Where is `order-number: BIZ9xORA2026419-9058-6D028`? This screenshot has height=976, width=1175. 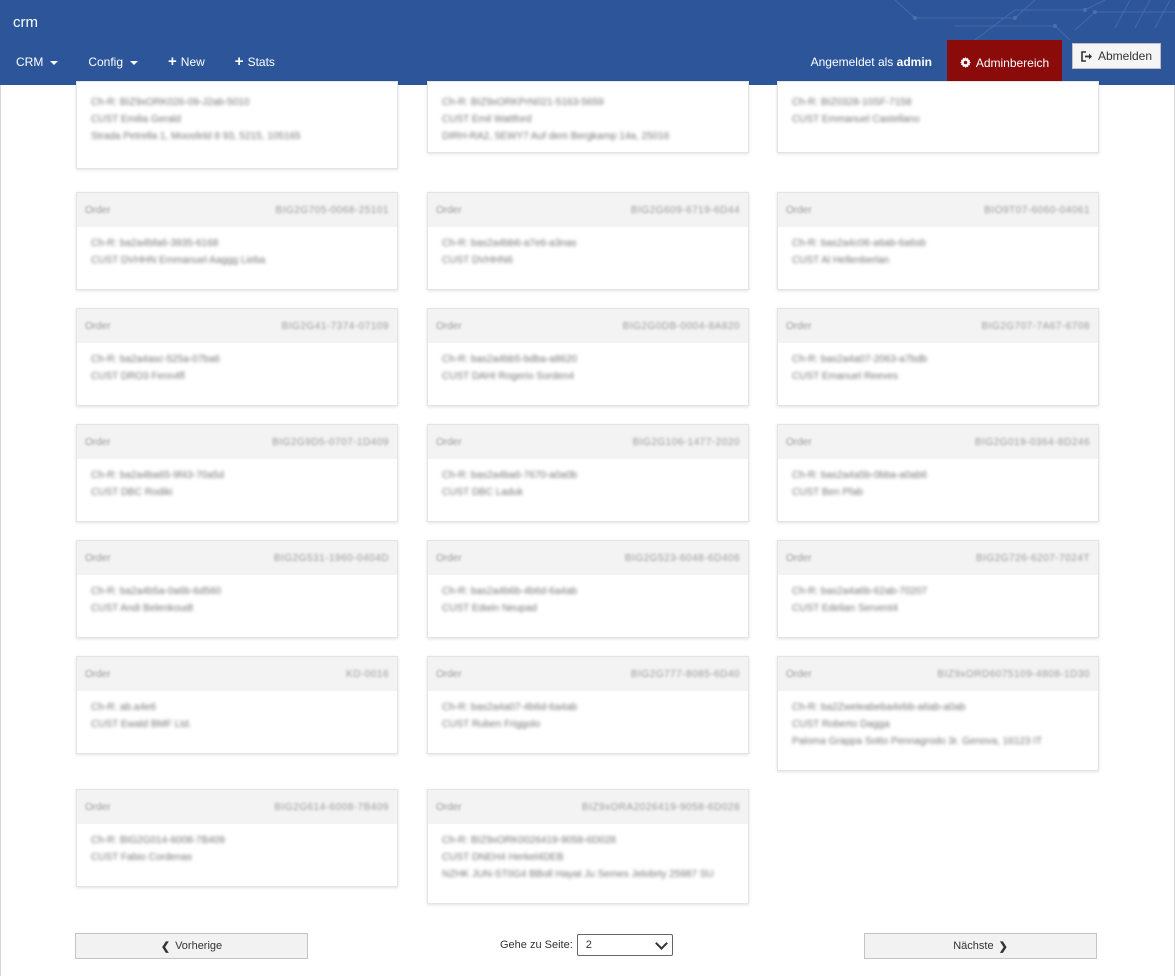 order-number: BIZ9xORA2026419-9058-6D028 is located at coordinates (661, 807).